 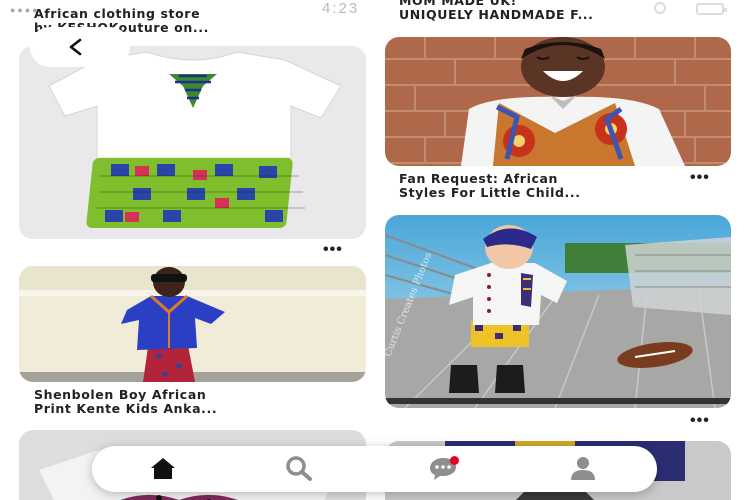 I want to click on bottom-navigation, so click(x=374, y=469).